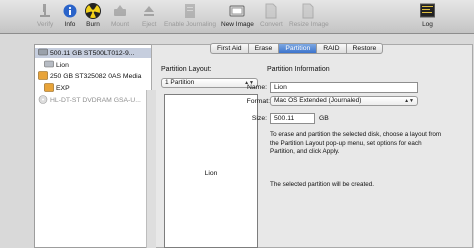  Describe the element at coordinates (427, 24) in the screenshot. I see `log-label: Log` at that location.